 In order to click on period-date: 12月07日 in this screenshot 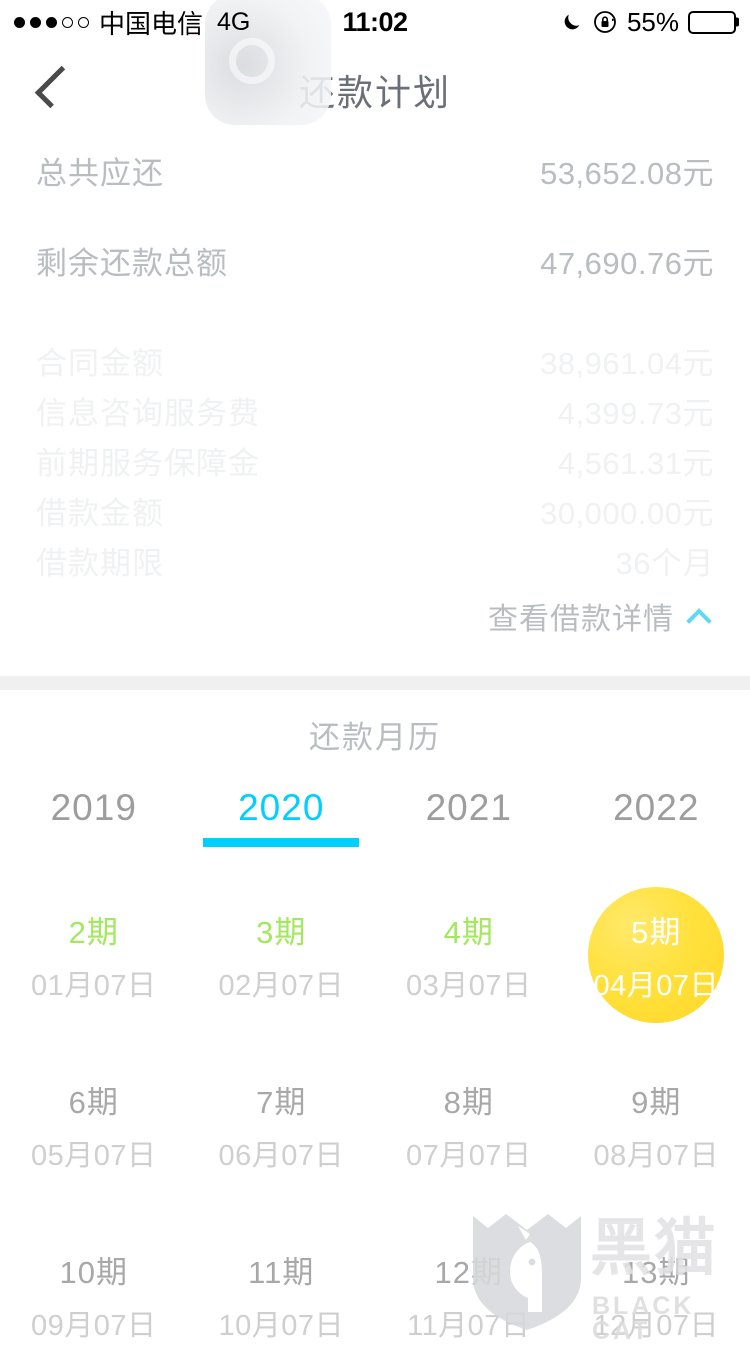, I will do `click(656, 1323)`.